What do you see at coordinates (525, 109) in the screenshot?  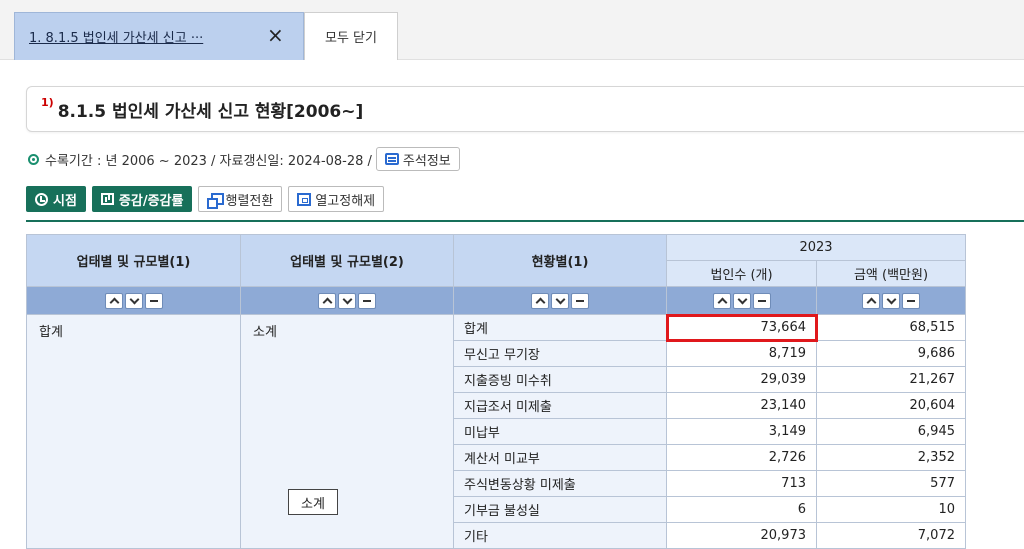 I see `table-title-box: 1) 8.1.5 법인세 가산세 신고 현황[2006~]` at bounding box center [525, 109].